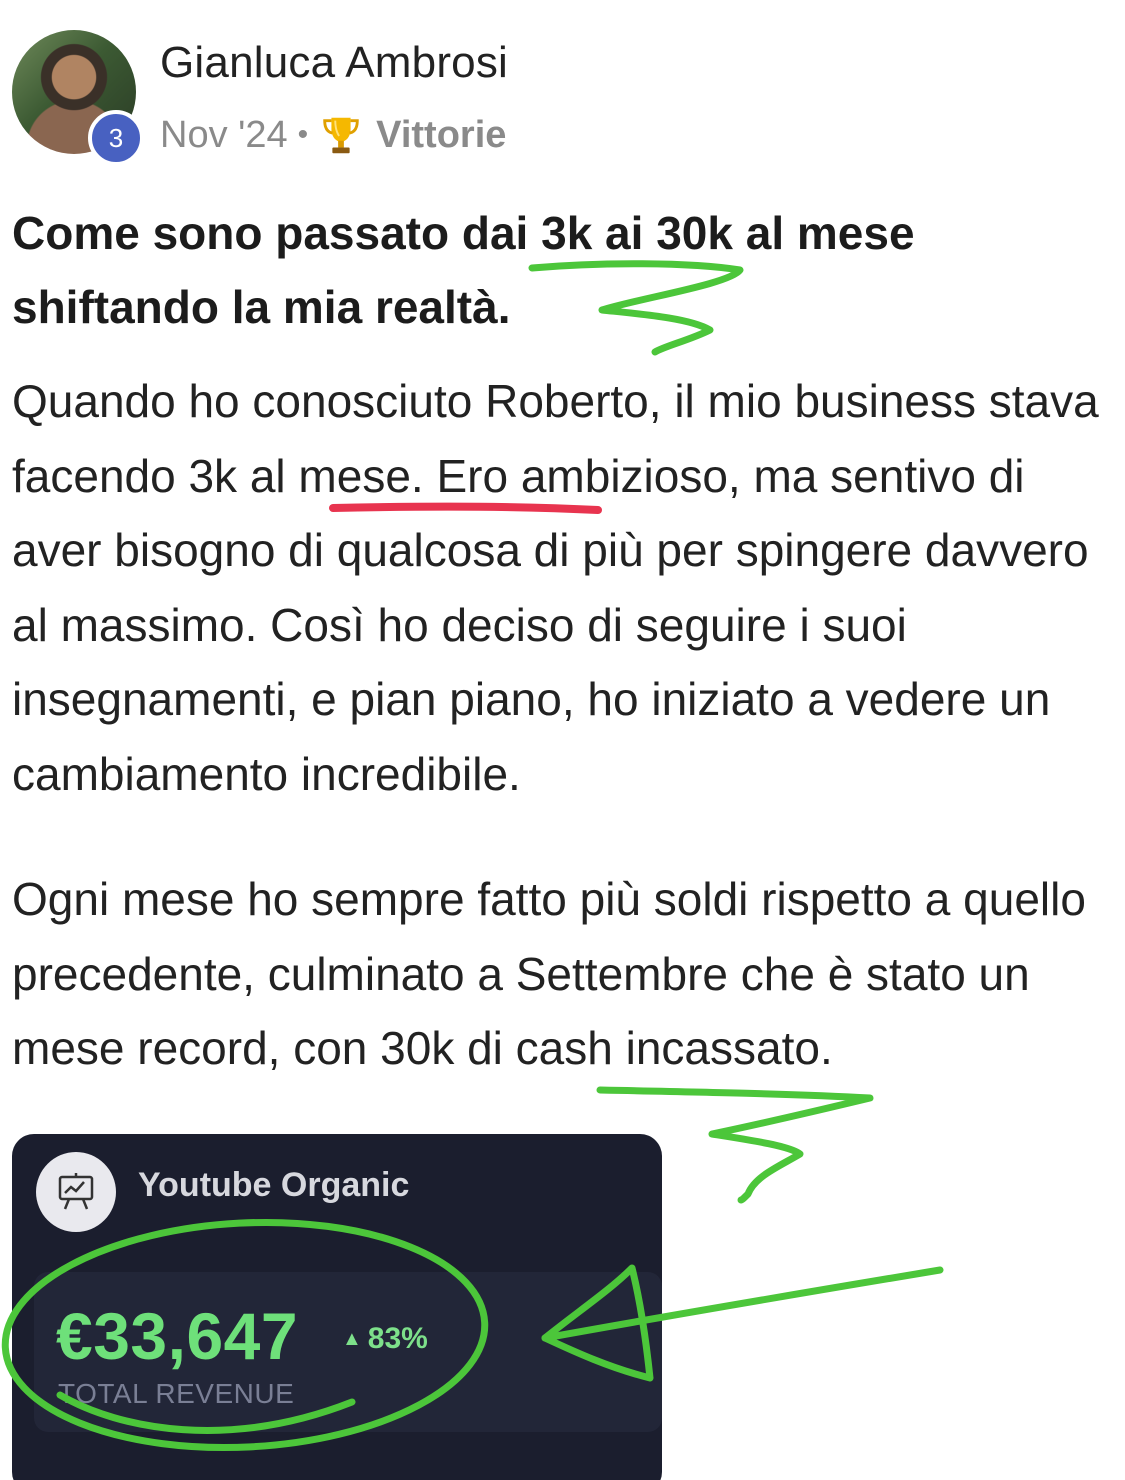 The image size is (1125, 1480). What do you see at coordinates (341, 135) in the screenshot?
I see `trophy-icon` at bounding box center [341, 135].